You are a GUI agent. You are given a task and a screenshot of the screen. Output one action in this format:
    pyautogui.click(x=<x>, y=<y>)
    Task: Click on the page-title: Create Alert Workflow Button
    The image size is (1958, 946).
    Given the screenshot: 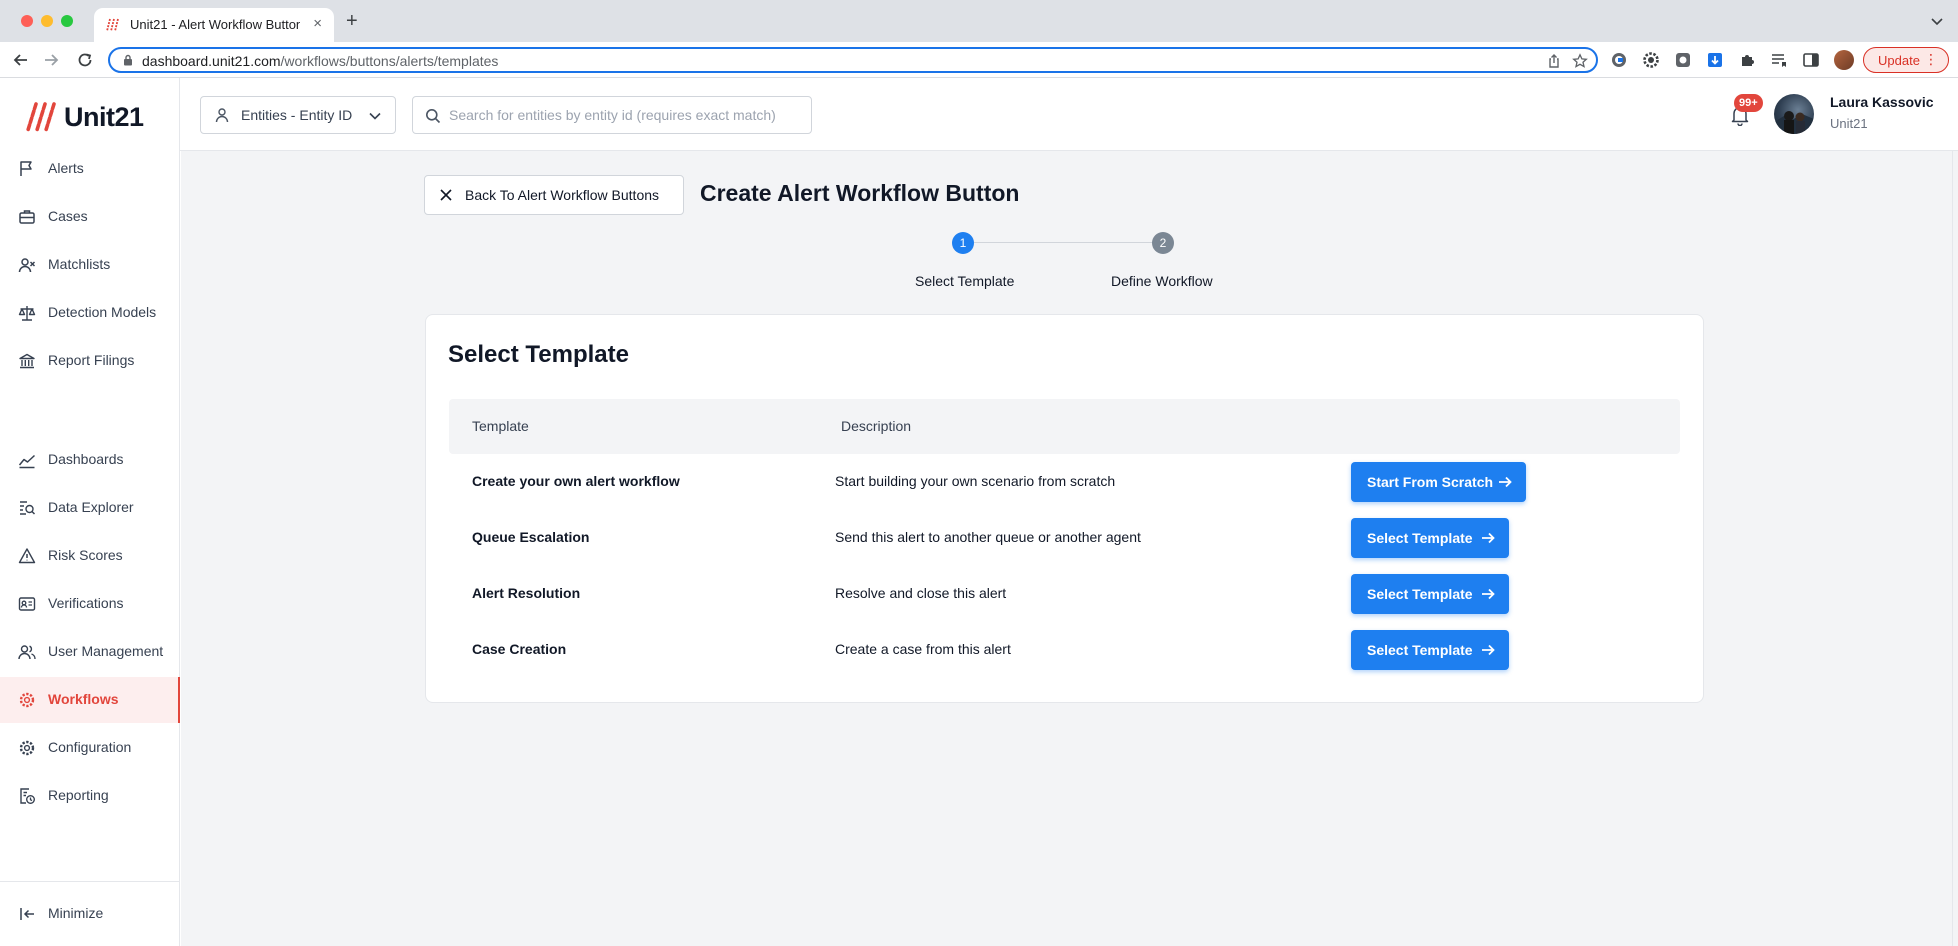 What is the action you would take?
    pyautogui.click(x=860, y=193)
    